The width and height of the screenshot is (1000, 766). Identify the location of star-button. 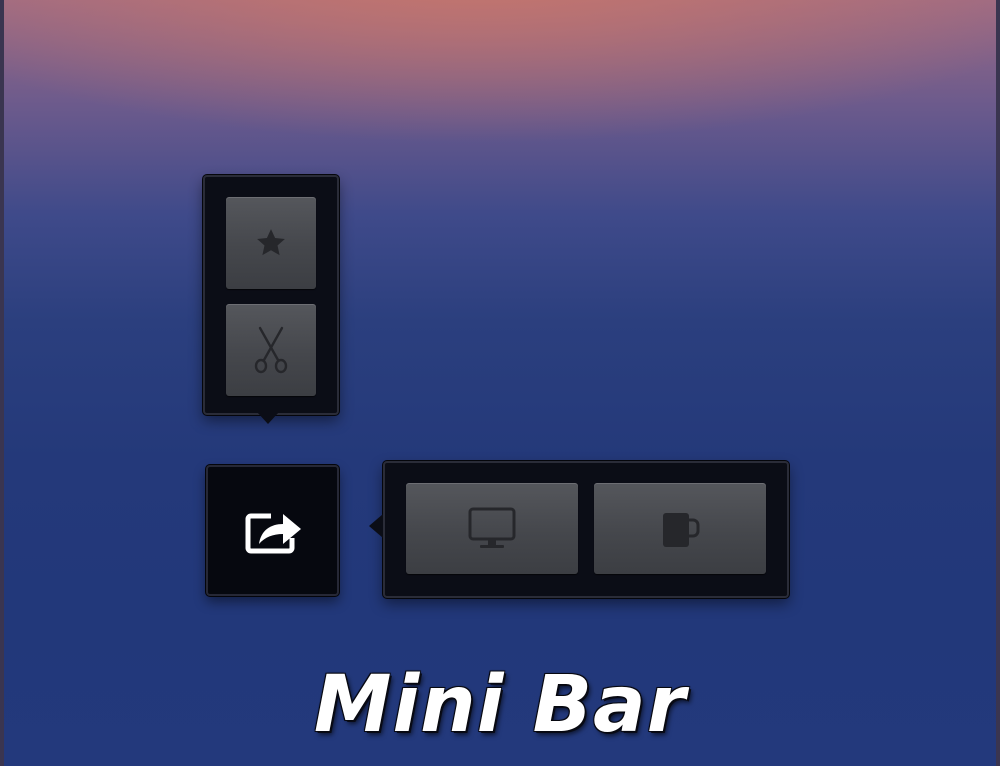
(271, 243).